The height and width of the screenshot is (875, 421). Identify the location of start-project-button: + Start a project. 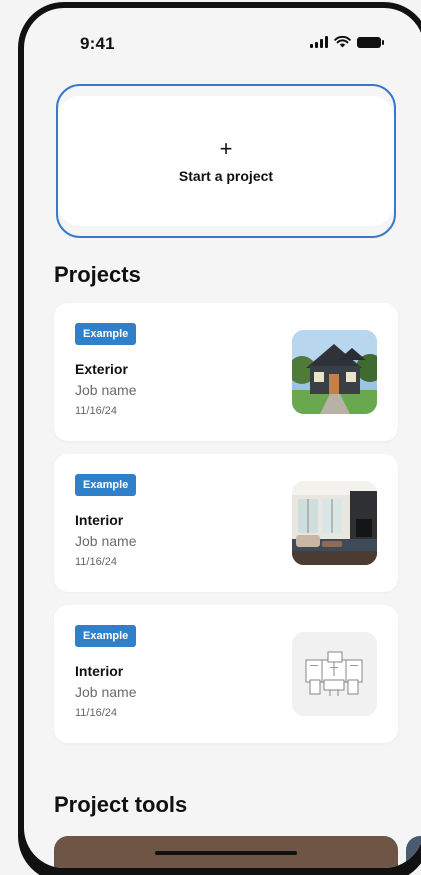
(226, 161).